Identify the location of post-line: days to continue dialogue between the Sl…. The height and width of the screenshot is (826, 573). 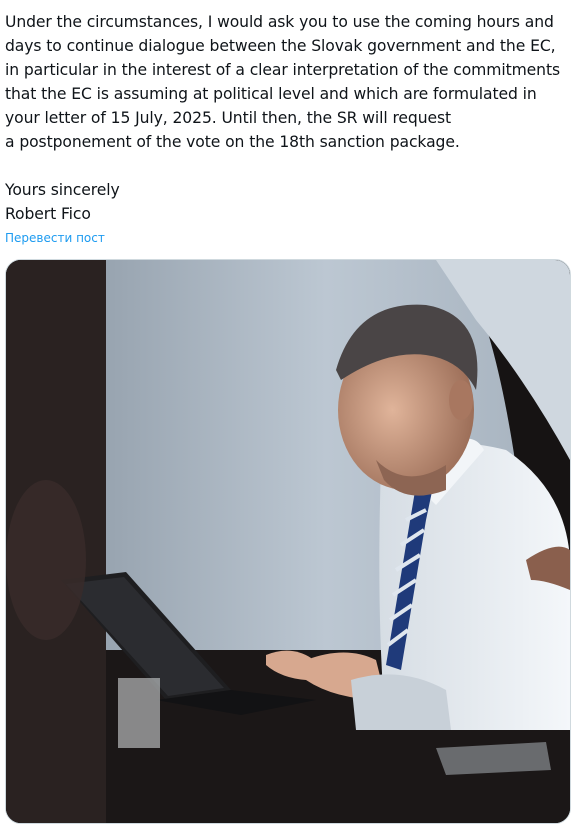
(280, 46).